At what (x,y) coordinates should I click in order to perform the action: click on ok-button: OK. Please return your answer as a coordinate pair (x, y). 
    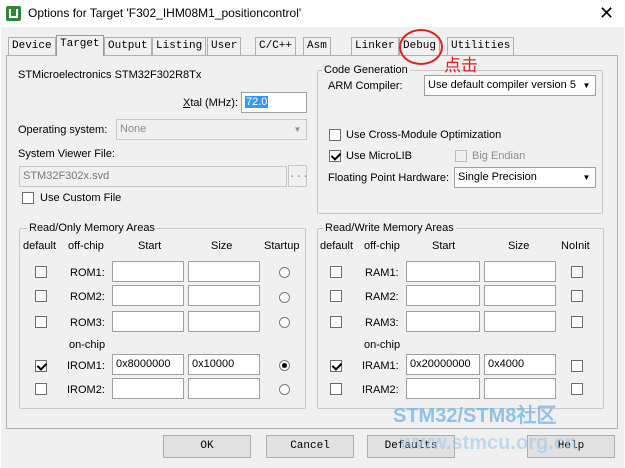
    Looking at the image, I should click on (207, 446).